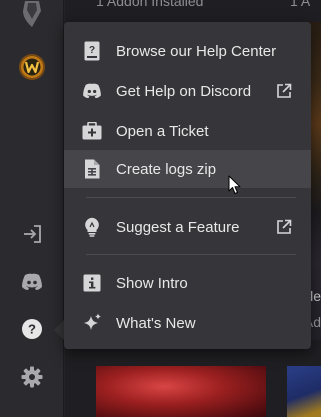  Describe the element at coordinates (166, 169) in the screenshot. I see `menu-item-label: Create logs zip` at that location.